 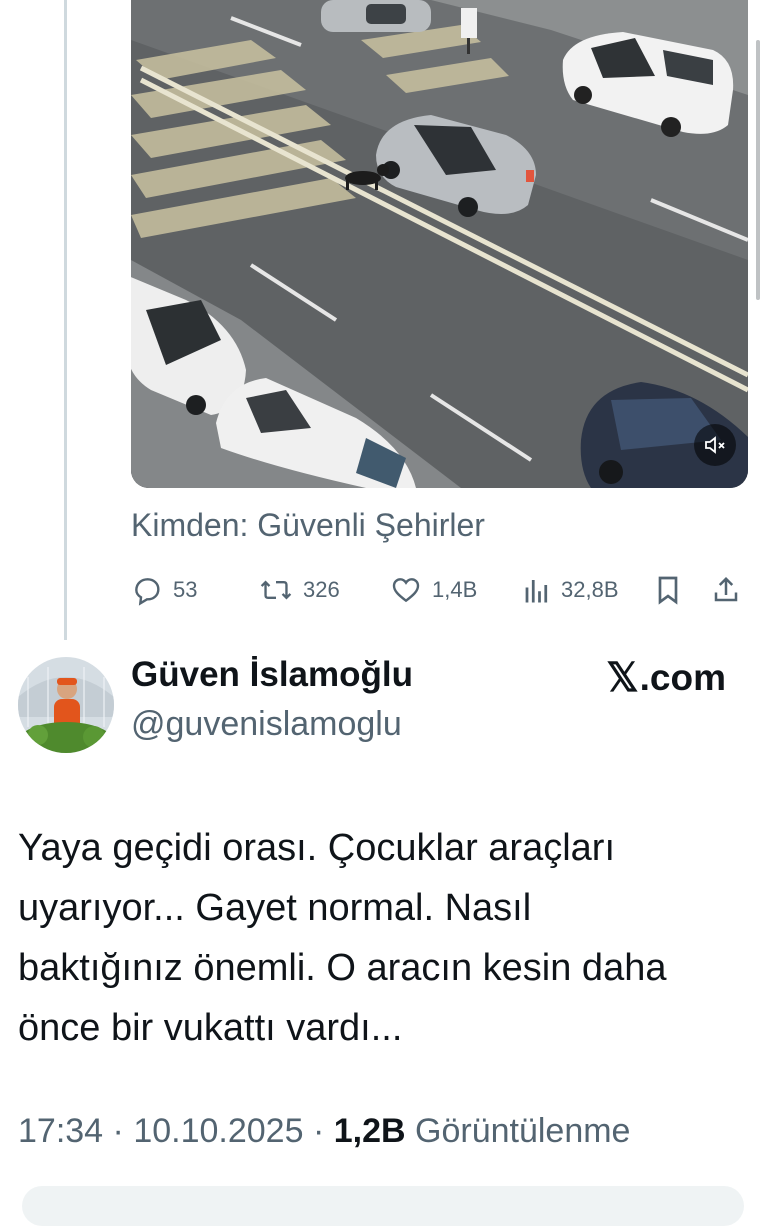 I want to click on bookmark-icon, so click(x=668, y=590).